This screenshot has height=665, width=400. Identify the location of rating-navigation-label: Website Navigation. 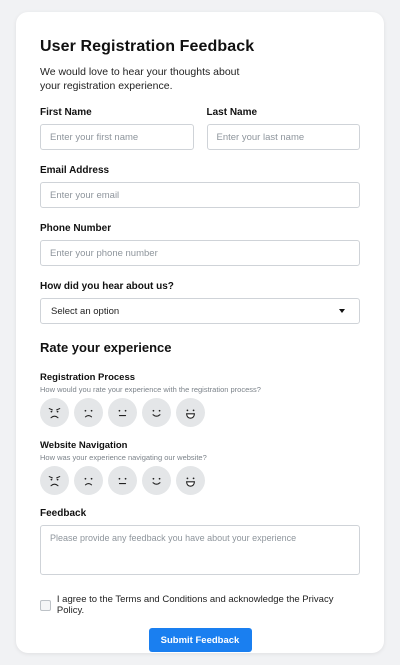
(84, 445).